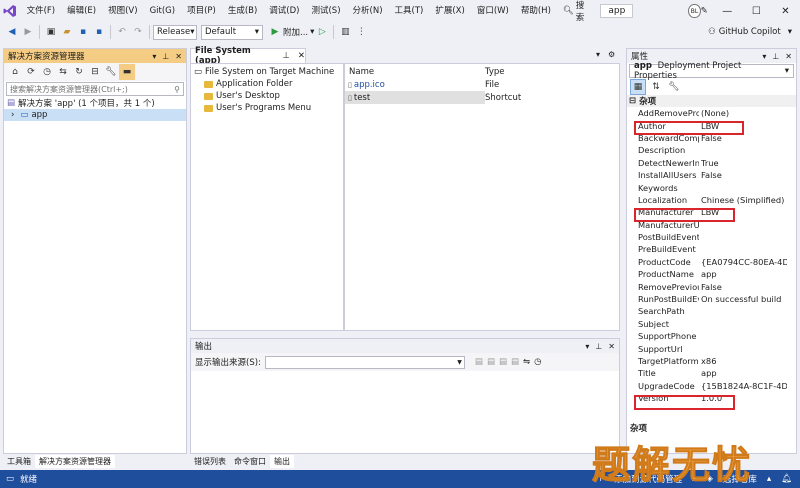 This screenshot has width=800, height=488. I want to click on menu-item: 项目(P), so click(201, 11).